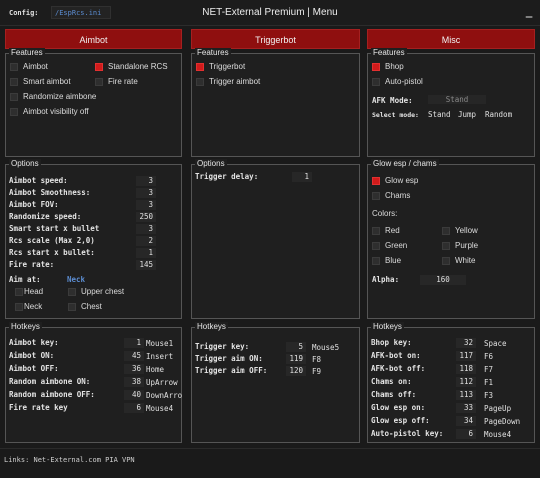  What do you see at coordinates (146, 217) in the screenshot?
I see `randomize-speed-input: 250` at bounding box center [146, 217].